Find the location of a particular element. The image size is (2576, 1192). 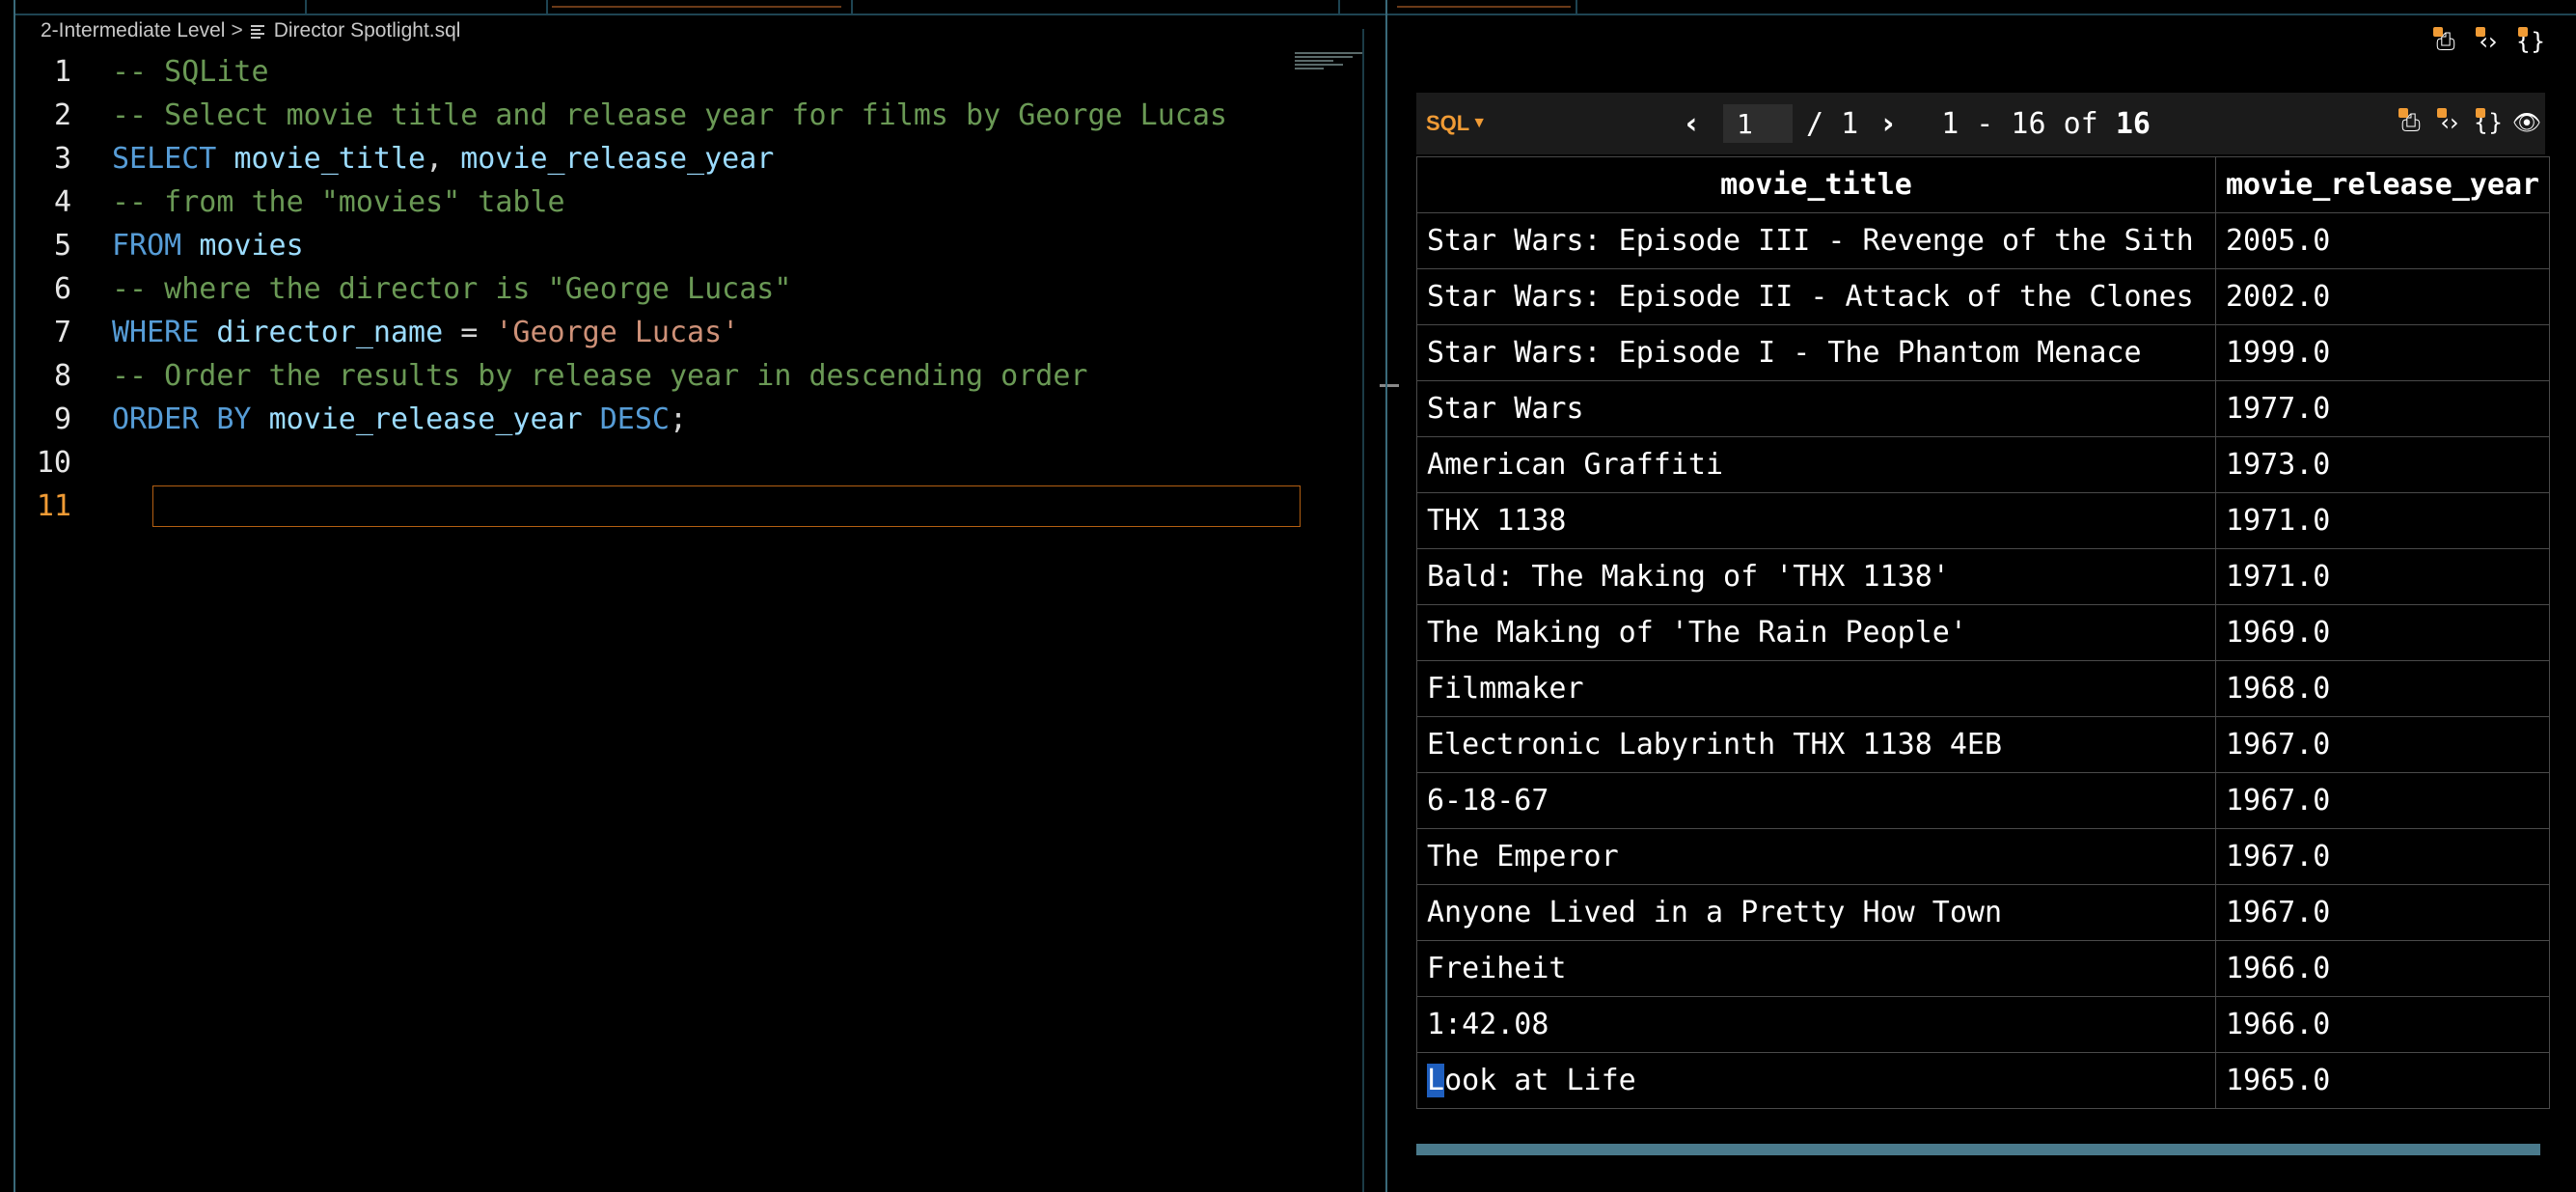

page-number-input is located at coordinates (1758, 123).